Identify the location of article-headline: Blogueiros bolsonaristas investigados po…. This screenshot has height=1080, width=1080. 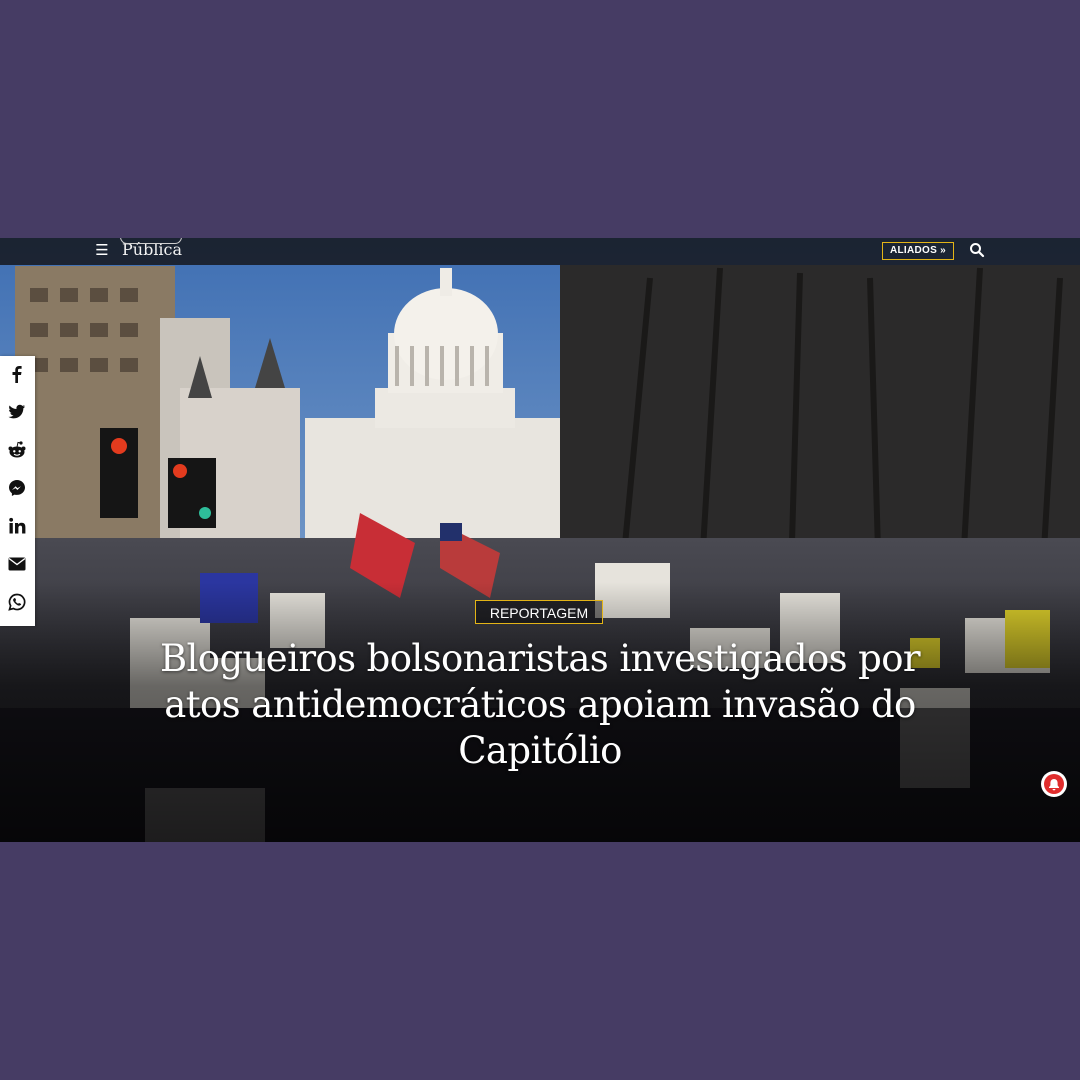
(540, 704).